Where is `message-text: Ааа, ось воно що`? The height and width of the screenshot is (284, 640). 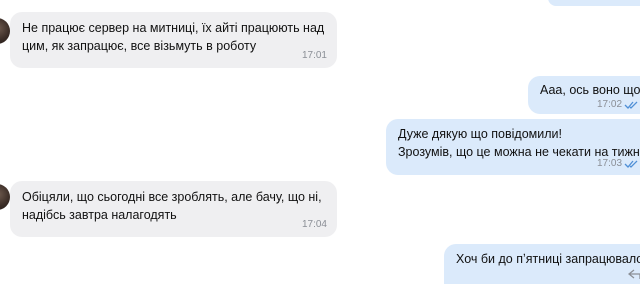
message-text: Ааа, ось воно що is located at coordinates (590, 90).